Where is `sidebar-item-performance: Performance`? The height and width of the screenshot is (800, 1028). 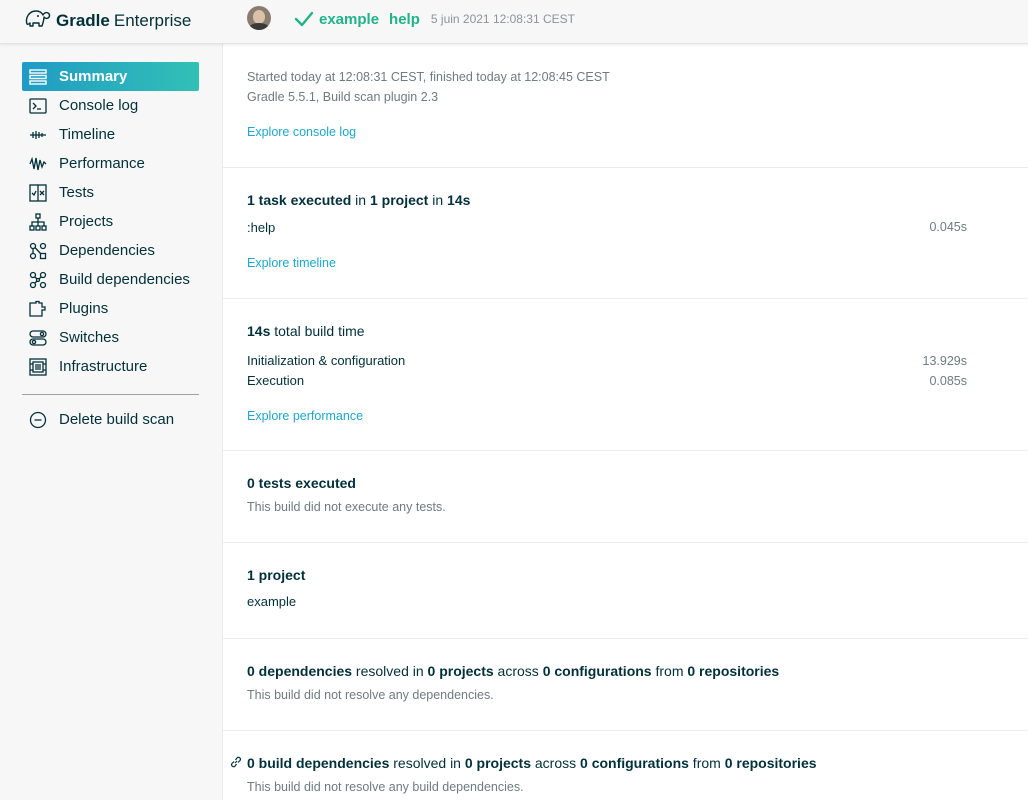
sidebar-item-performance: Performance is located at coordinates (110, 163).